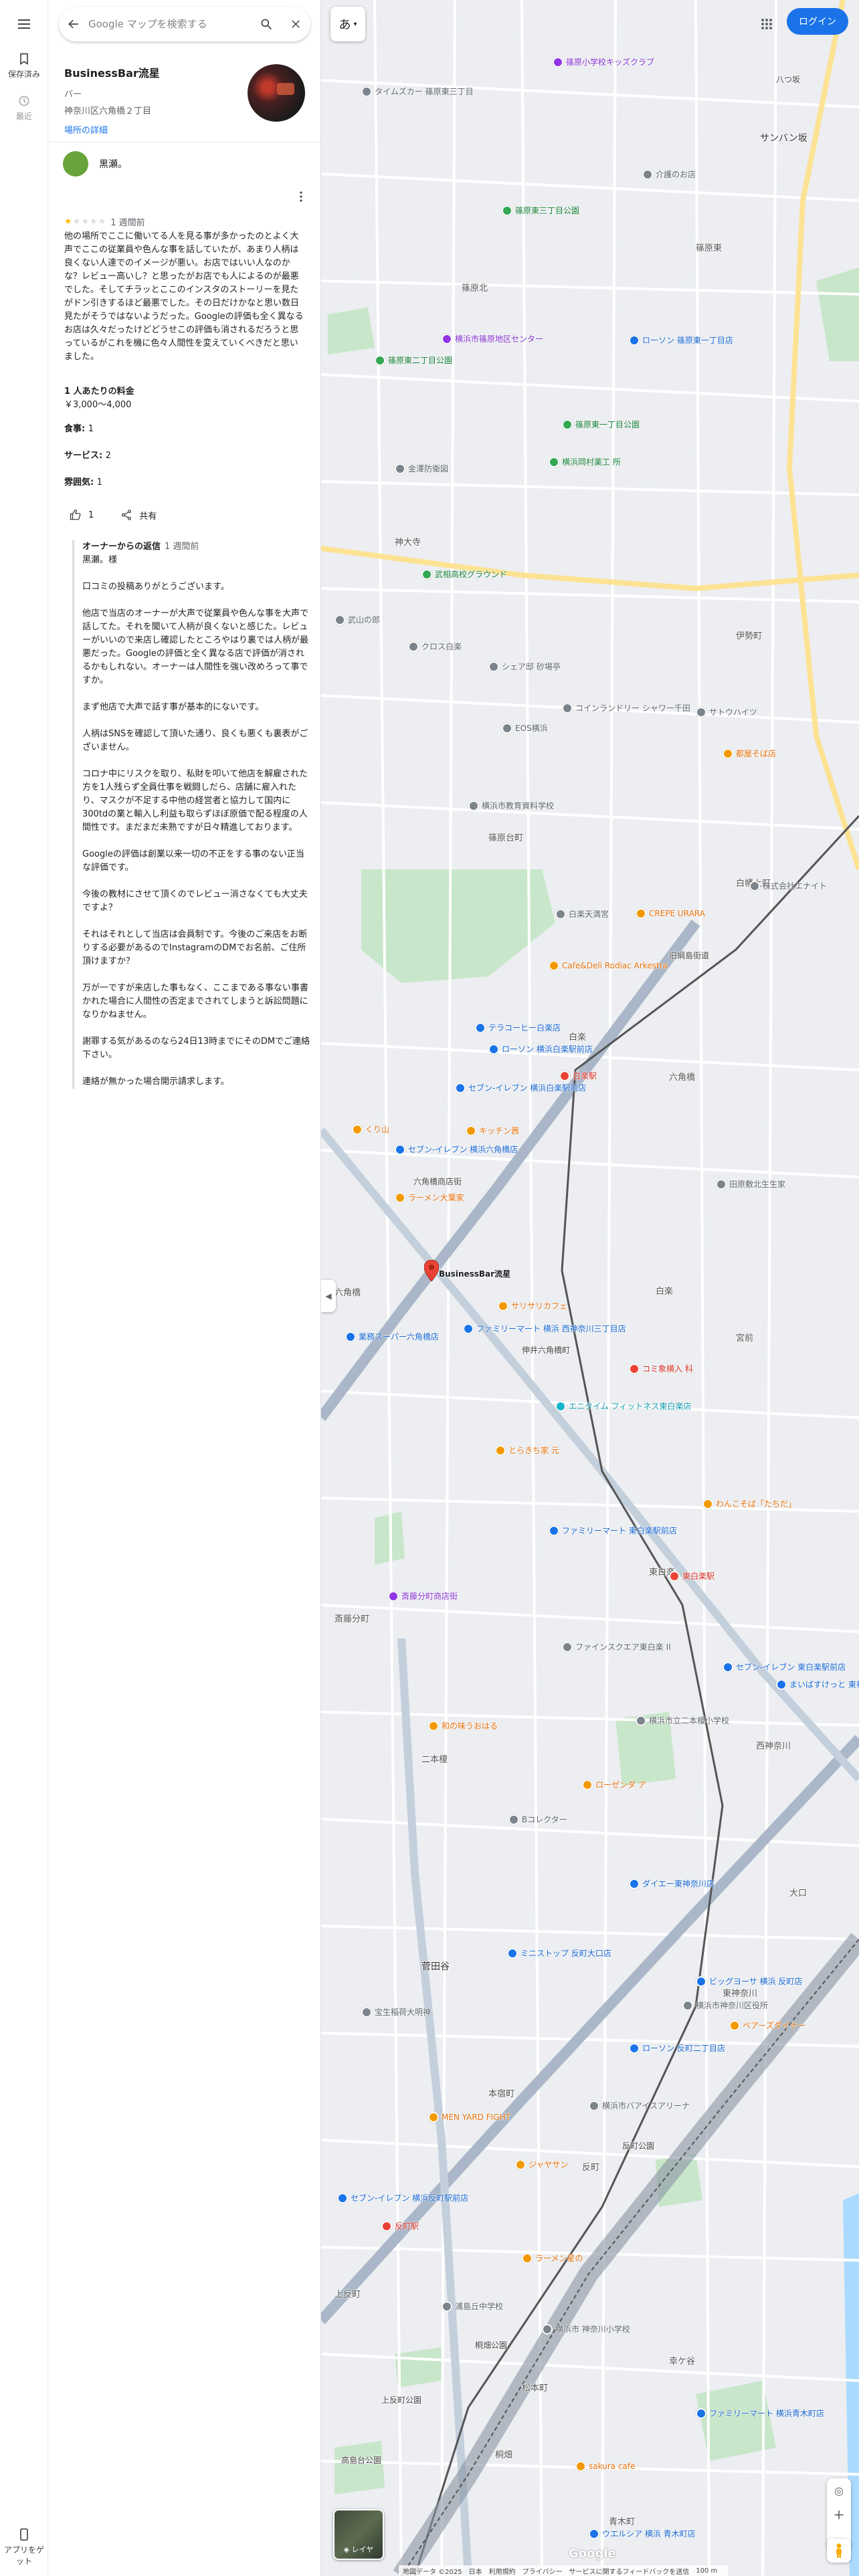 The width and height of the screenshot is (859, 2576). What do you see at coordinates (520, 1088) in the screenshot?
I see `map-poi: セブン-イレブン 横浜白楽駅前店` at bounding box center [520, 1088].